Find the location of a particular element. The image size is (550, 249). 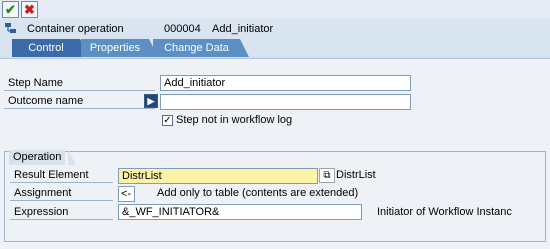

tab-change-data: Change Data is located at coordinates (196, 48).